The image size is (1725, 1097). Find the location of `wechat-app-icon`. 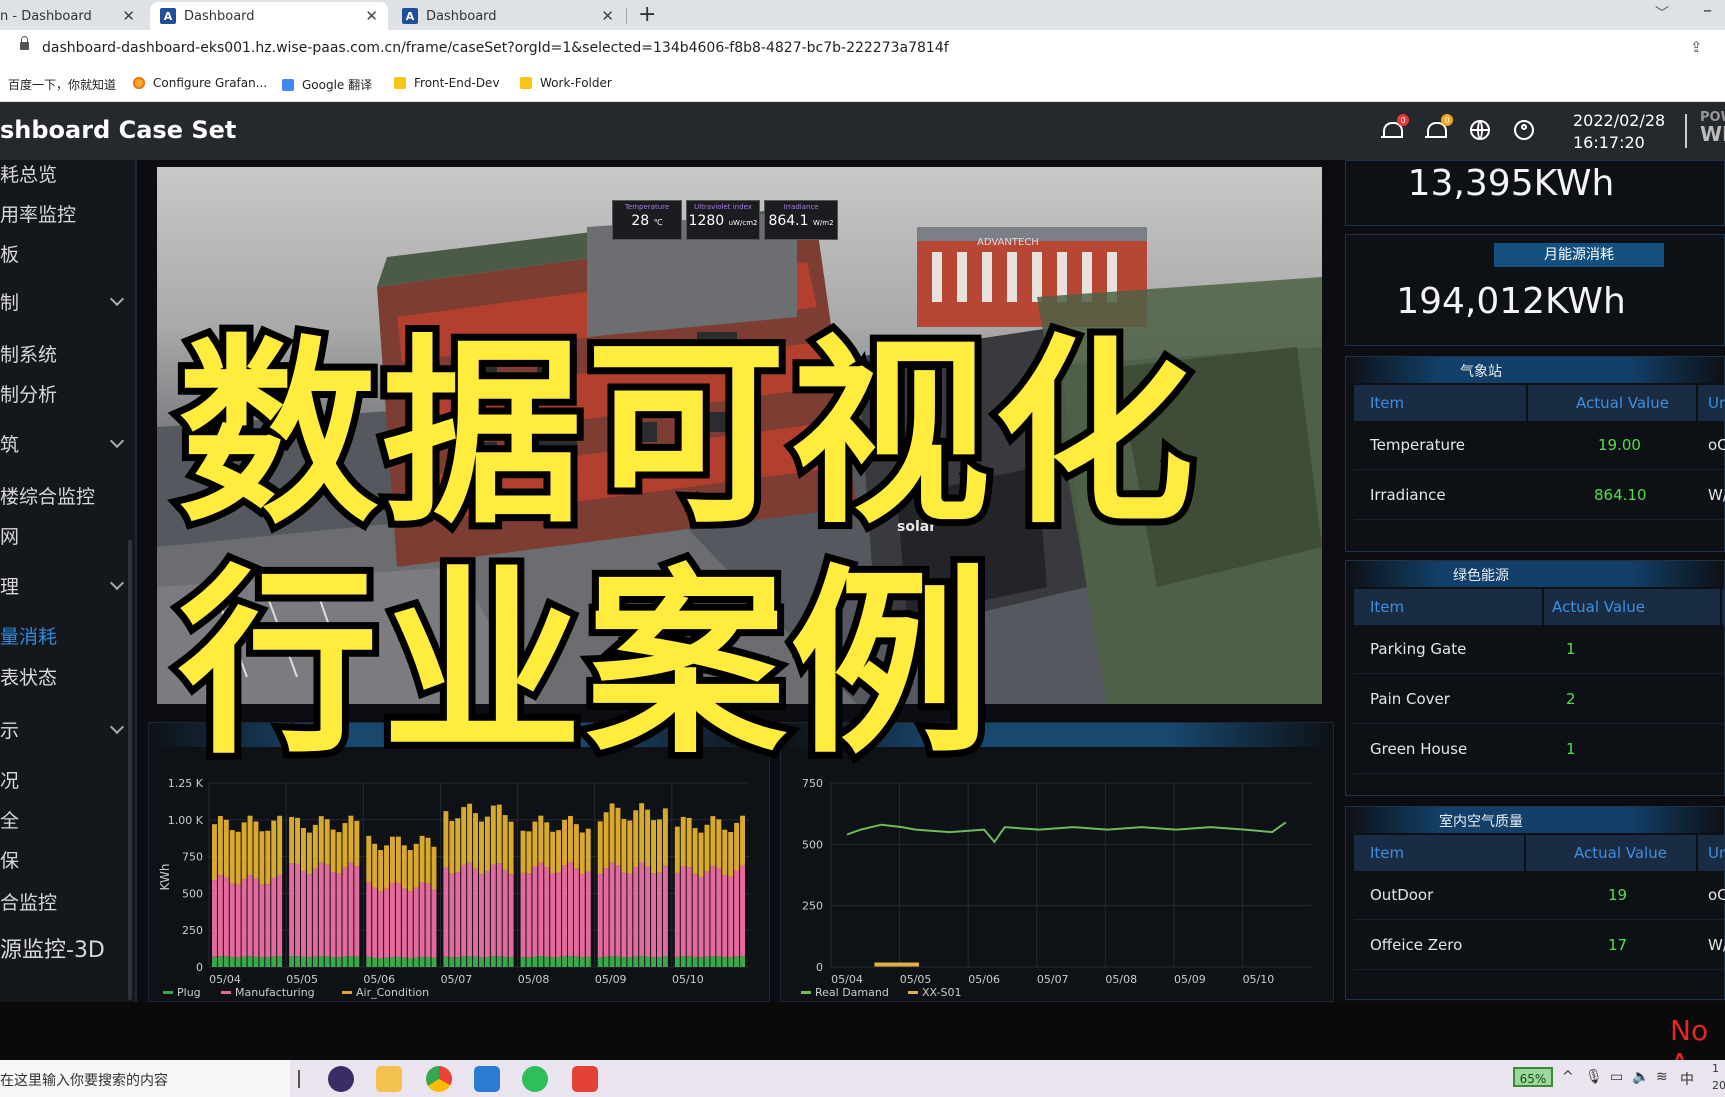

wechat-app-icon is located at coordinates (535, 1079).